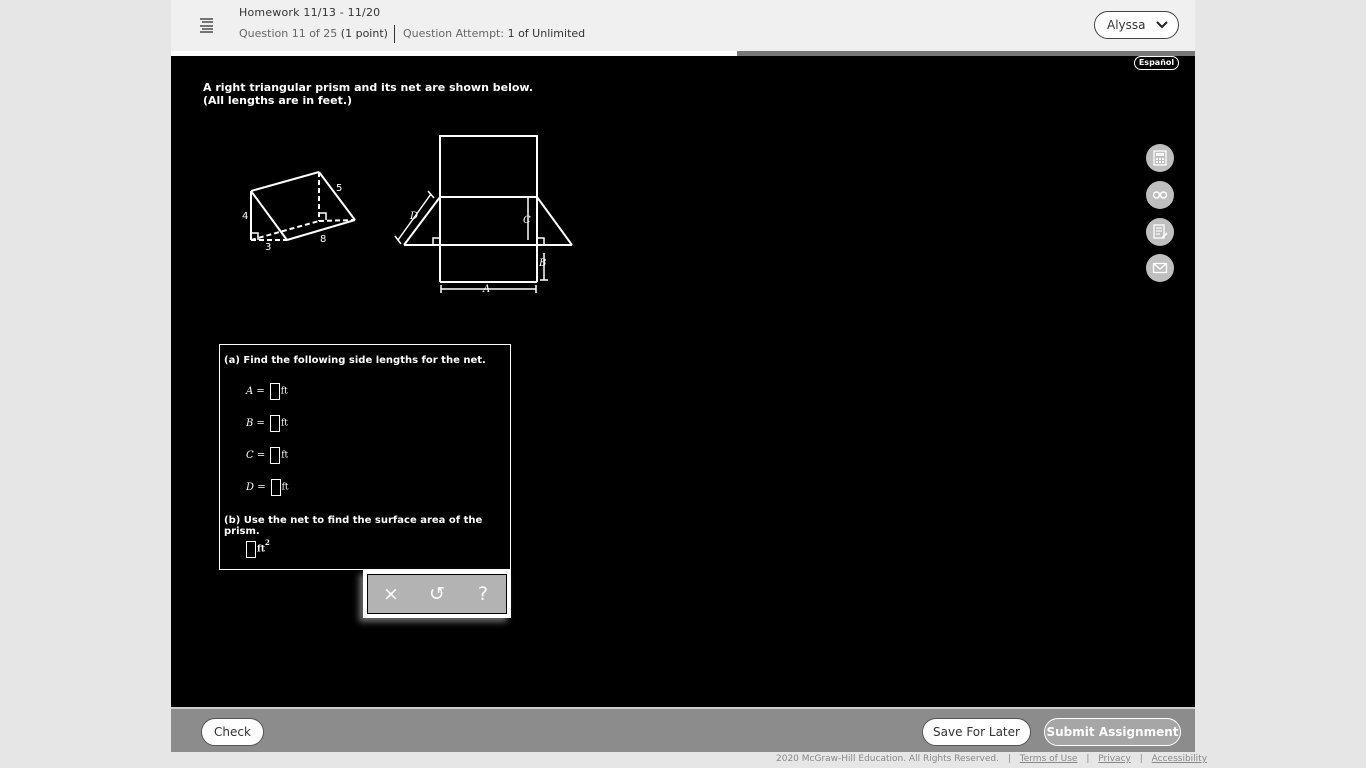 This screenshot has width=1366, height=768. I want to click on close-icon: ×, so click(391, 594).